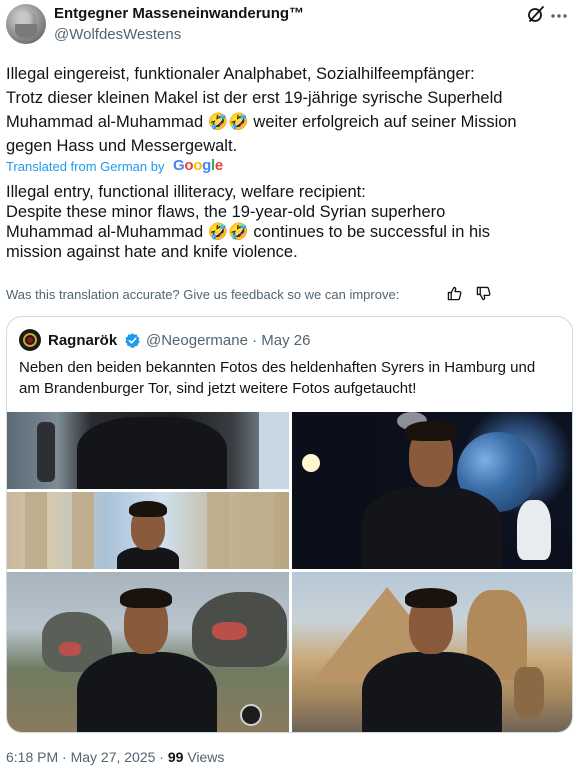 This screenshot has width=575, height=777. What do you see at coordinates (46, 452) in the screenshot?
I see `crowd-figure` at bounding box center [46, 452].